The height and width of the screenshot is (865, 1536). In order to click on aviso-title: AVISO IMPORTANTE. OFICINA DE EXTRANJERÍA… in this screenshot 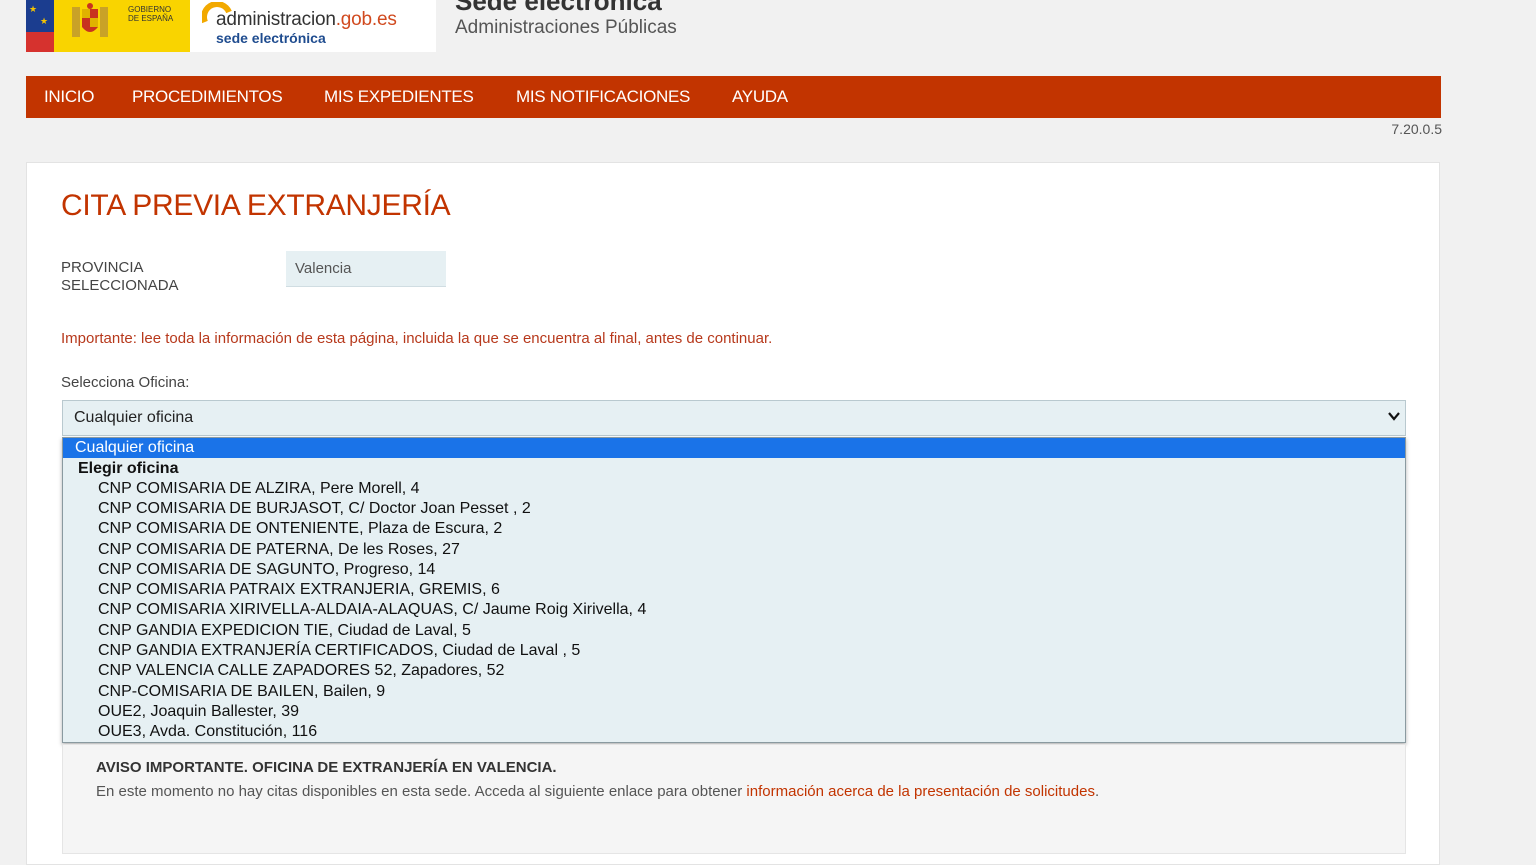, I will do `click(326, 767)`.